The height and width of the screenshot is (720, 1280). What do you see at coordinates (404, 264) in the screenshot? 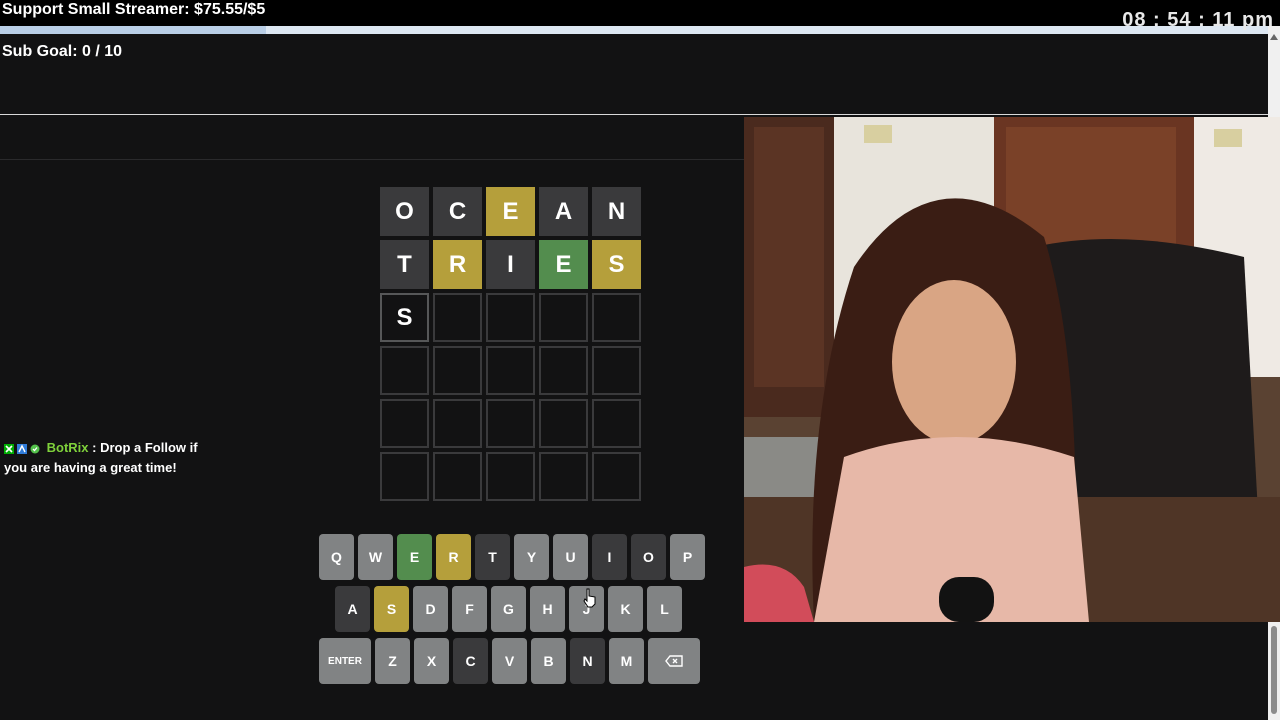
I see `board-tile: T` at bounding box center [404, 264].